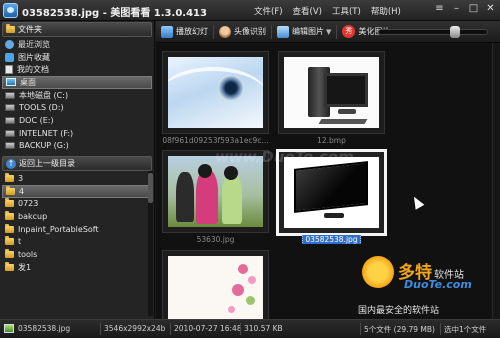  Describe the element at coordinates (378, 272) in the screenshot. I see `duote-logo-icon` at that location.